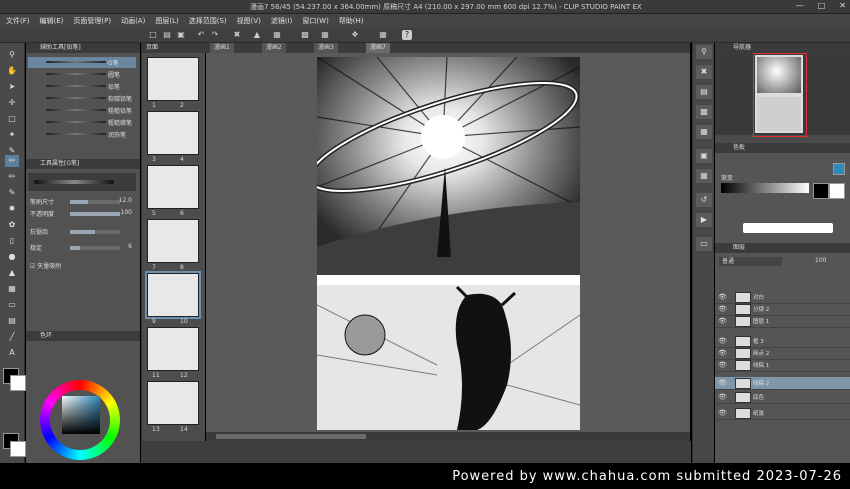 The width and height of the screenshot is (850, 489). What do you see at coordinates (305, 35) in the screenshot?
I see `deselect-icon: ▩` at bounding box center [305, 35].